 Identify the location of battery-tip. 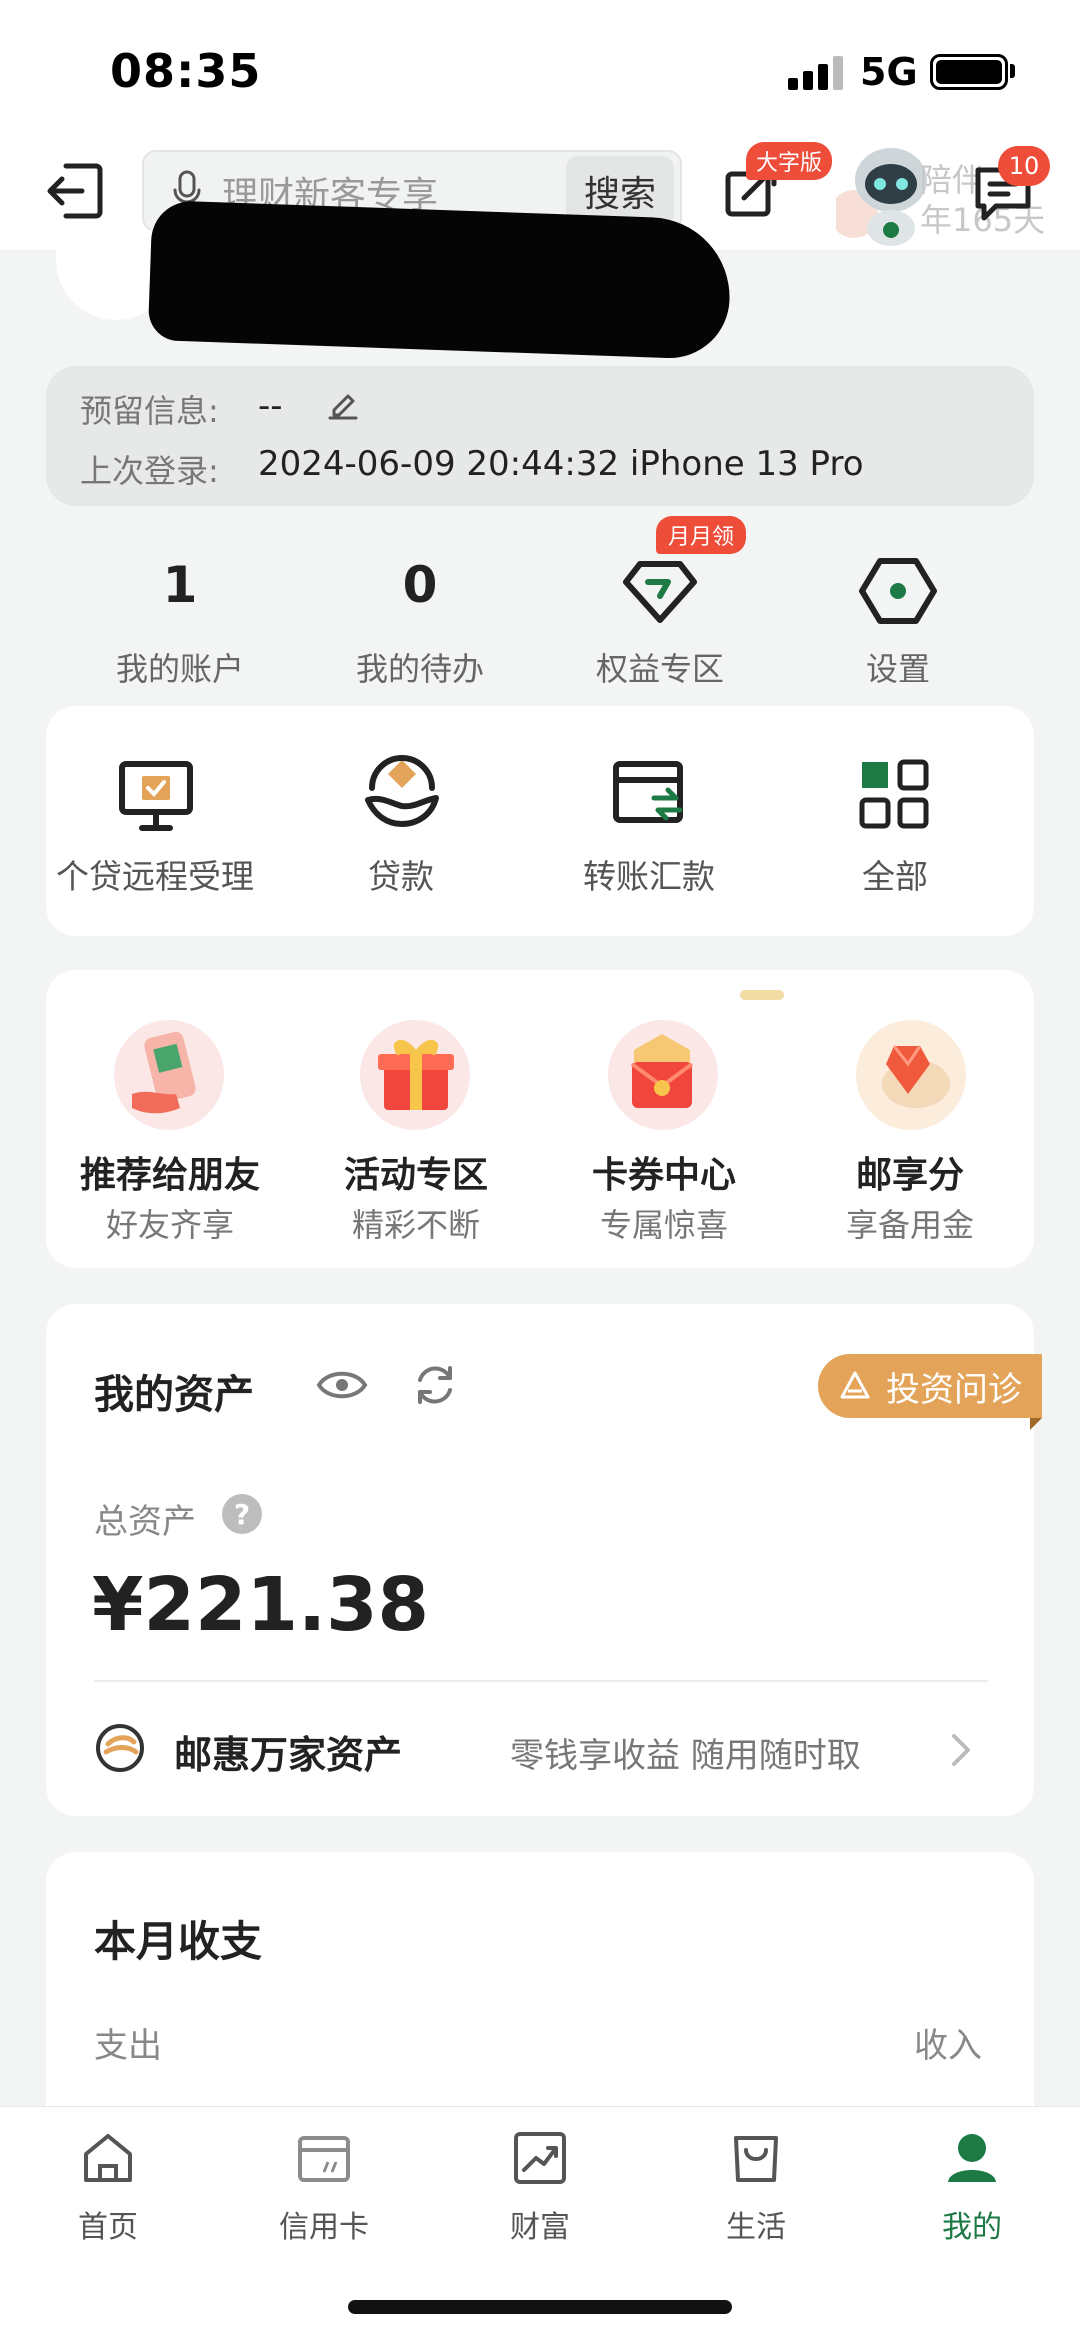
(1012, 71).